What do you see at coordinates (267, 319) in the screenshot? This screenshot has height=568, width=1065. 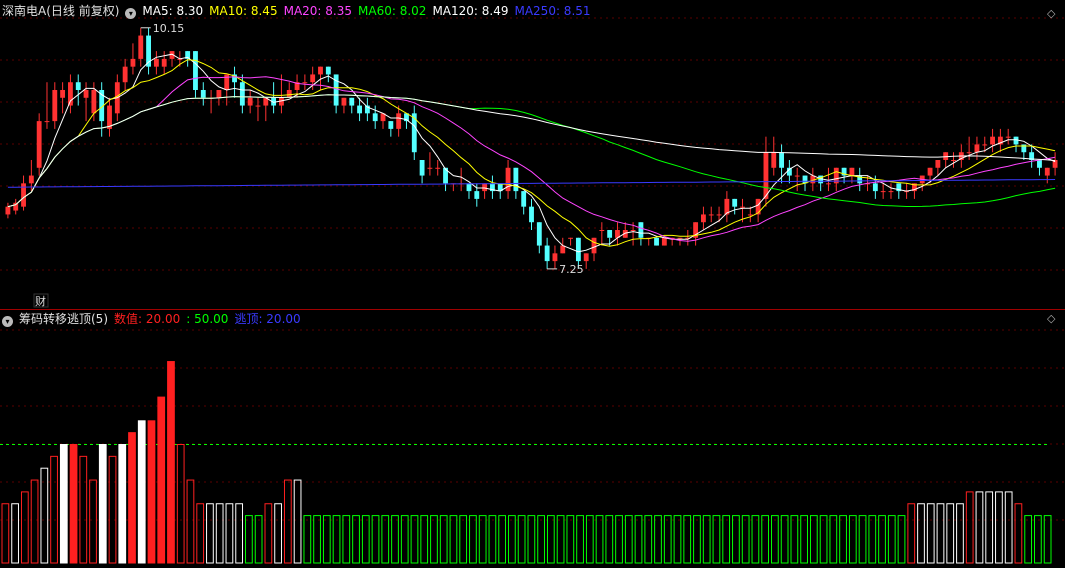 I see `indicator-legend-item: 逃顶: 20.00` at bounding box center [267, 319].